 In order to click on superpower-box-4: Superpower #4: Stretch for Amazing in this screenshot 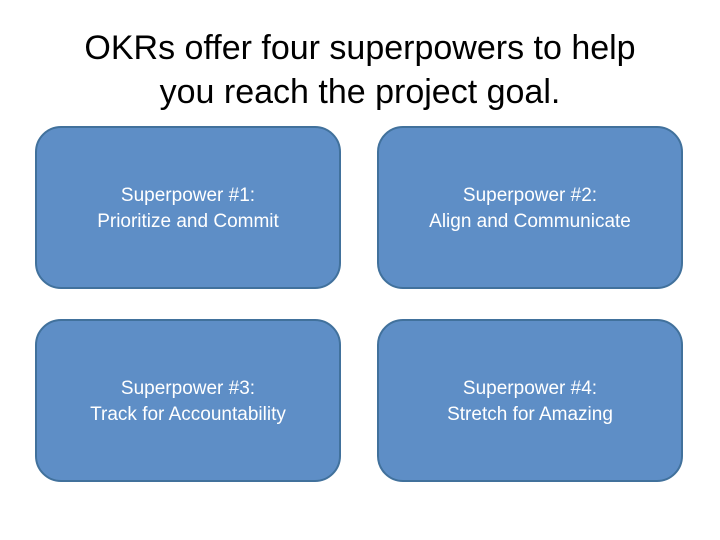, I will do `click(530, 400)`.